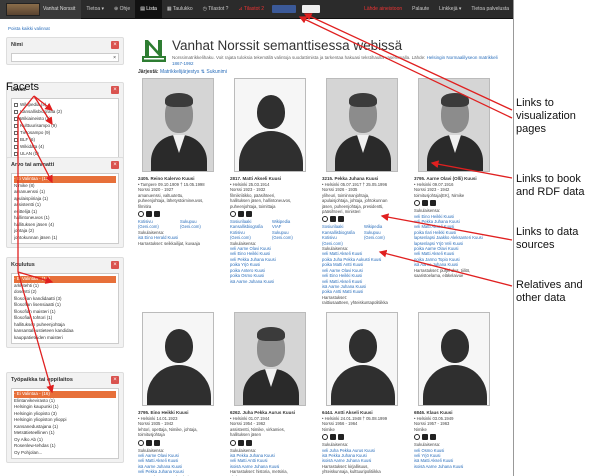  What do you see at coordinates (547, 239) in the screenshot?
I see `annotation-data-source-links: Links to data sources` at bounding box center [547, 239].